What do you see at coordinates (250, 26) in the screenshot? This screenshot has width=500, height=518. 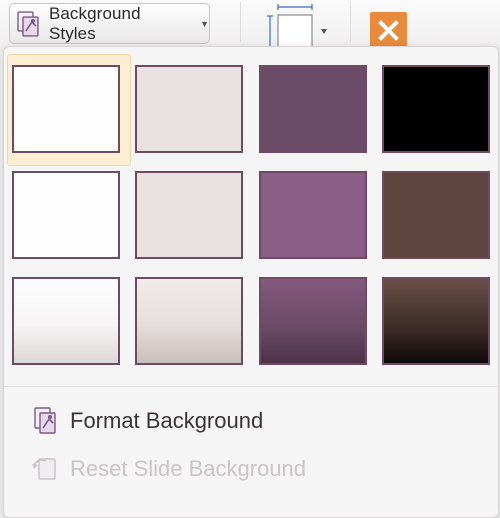 I see `toolbar: Background Styles ▼` at bounding box center [250, 26].